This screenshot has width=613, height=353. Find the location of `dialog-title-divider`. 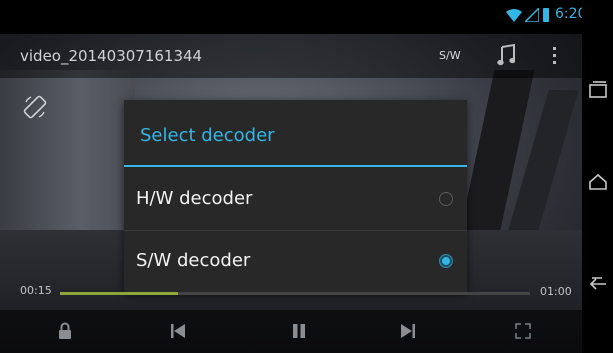

dialog-title-divider is located at coordinates (295, 166).